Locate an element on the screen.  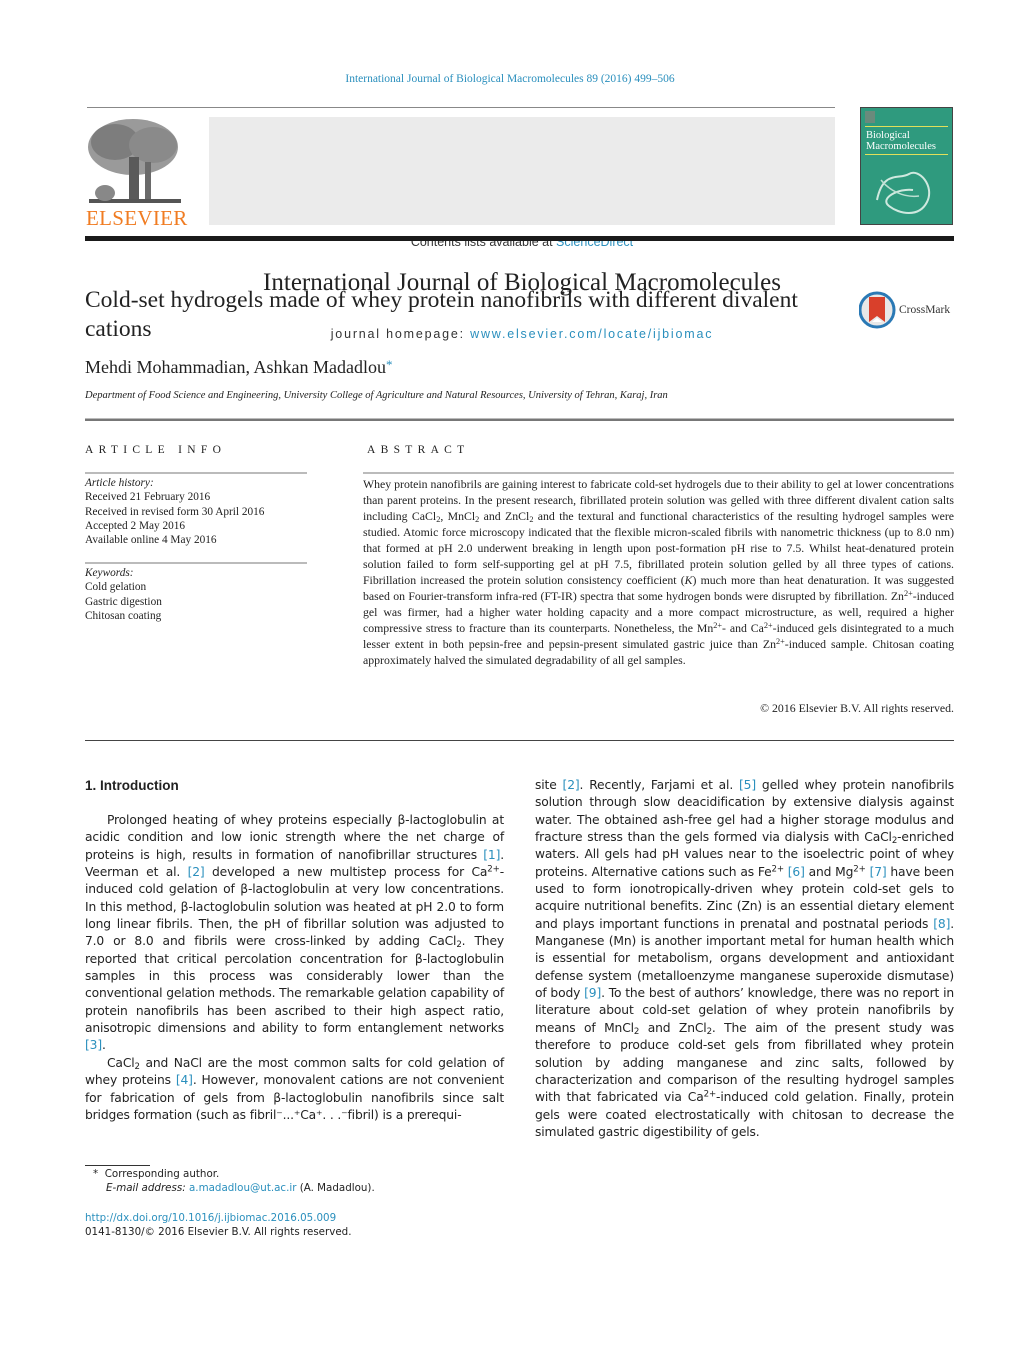
keyword: Gastric digestion is located at coordinates (123, 601).